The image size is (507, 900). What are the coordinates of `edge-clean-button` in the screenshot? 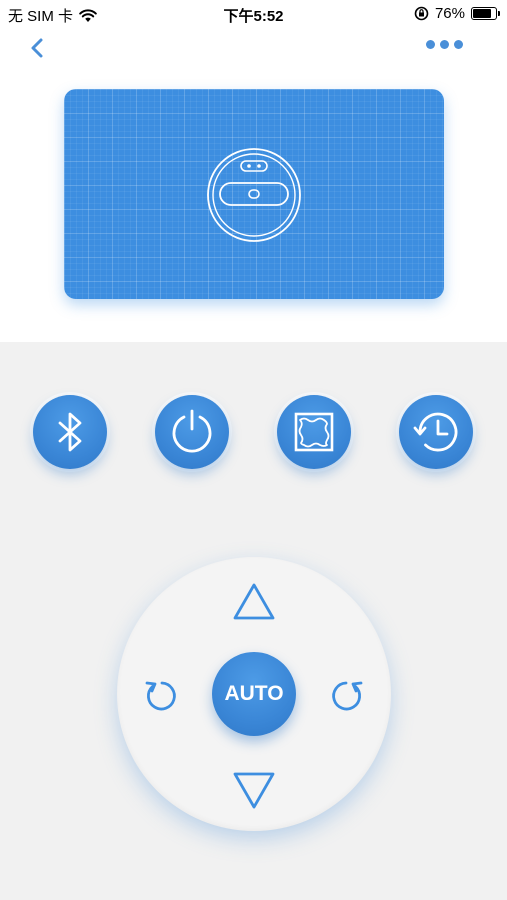 It's located at (314, 432).